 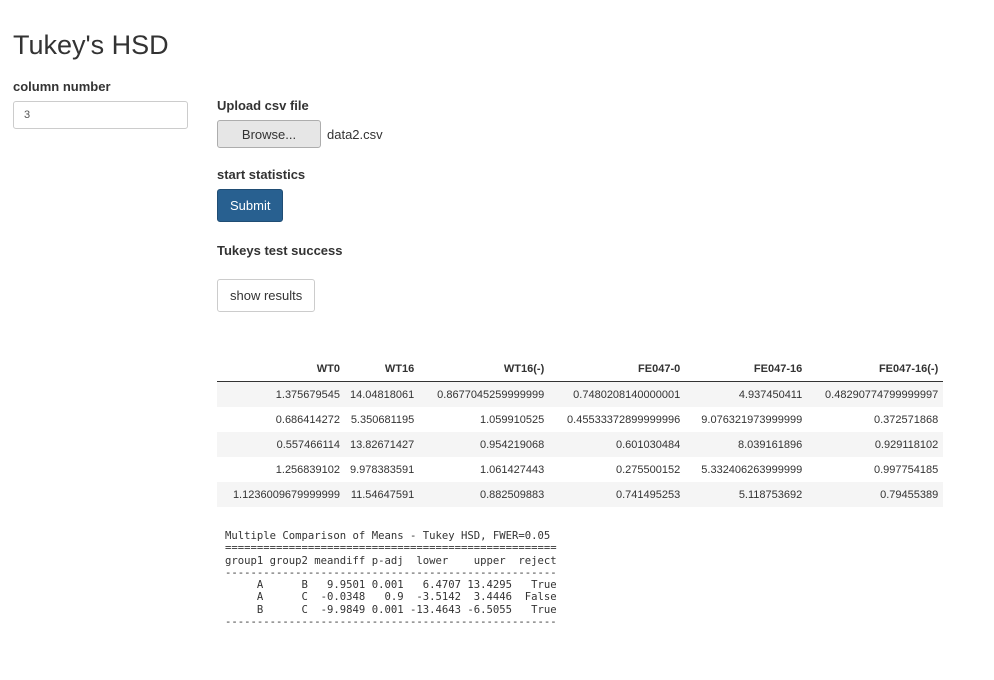 I want to click on summary-line: A B 9.9501 0.001 6.4707 13.4295 True, so click(x=391, y=585).